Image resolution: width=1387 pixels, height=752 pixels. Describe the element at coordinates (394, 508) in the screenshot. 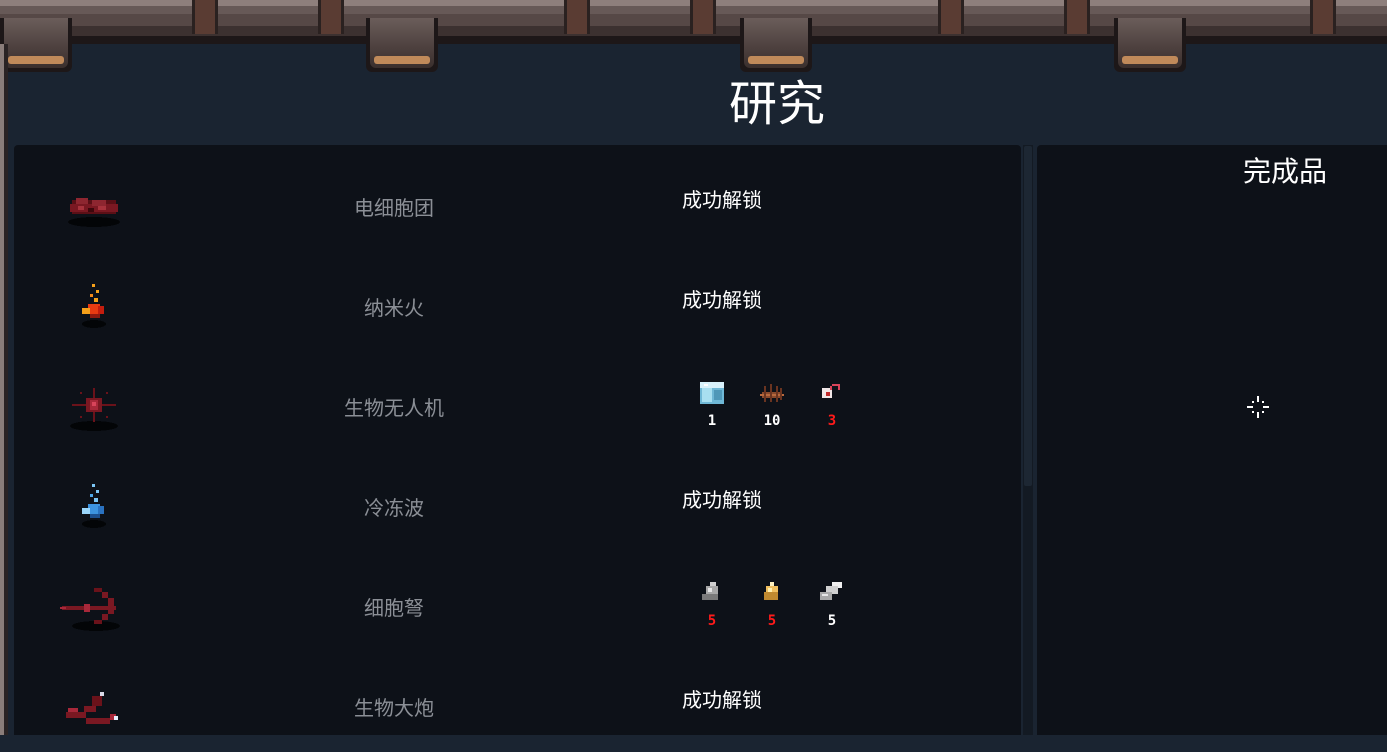

I see `research-item-name: 冷冻波` at that location.